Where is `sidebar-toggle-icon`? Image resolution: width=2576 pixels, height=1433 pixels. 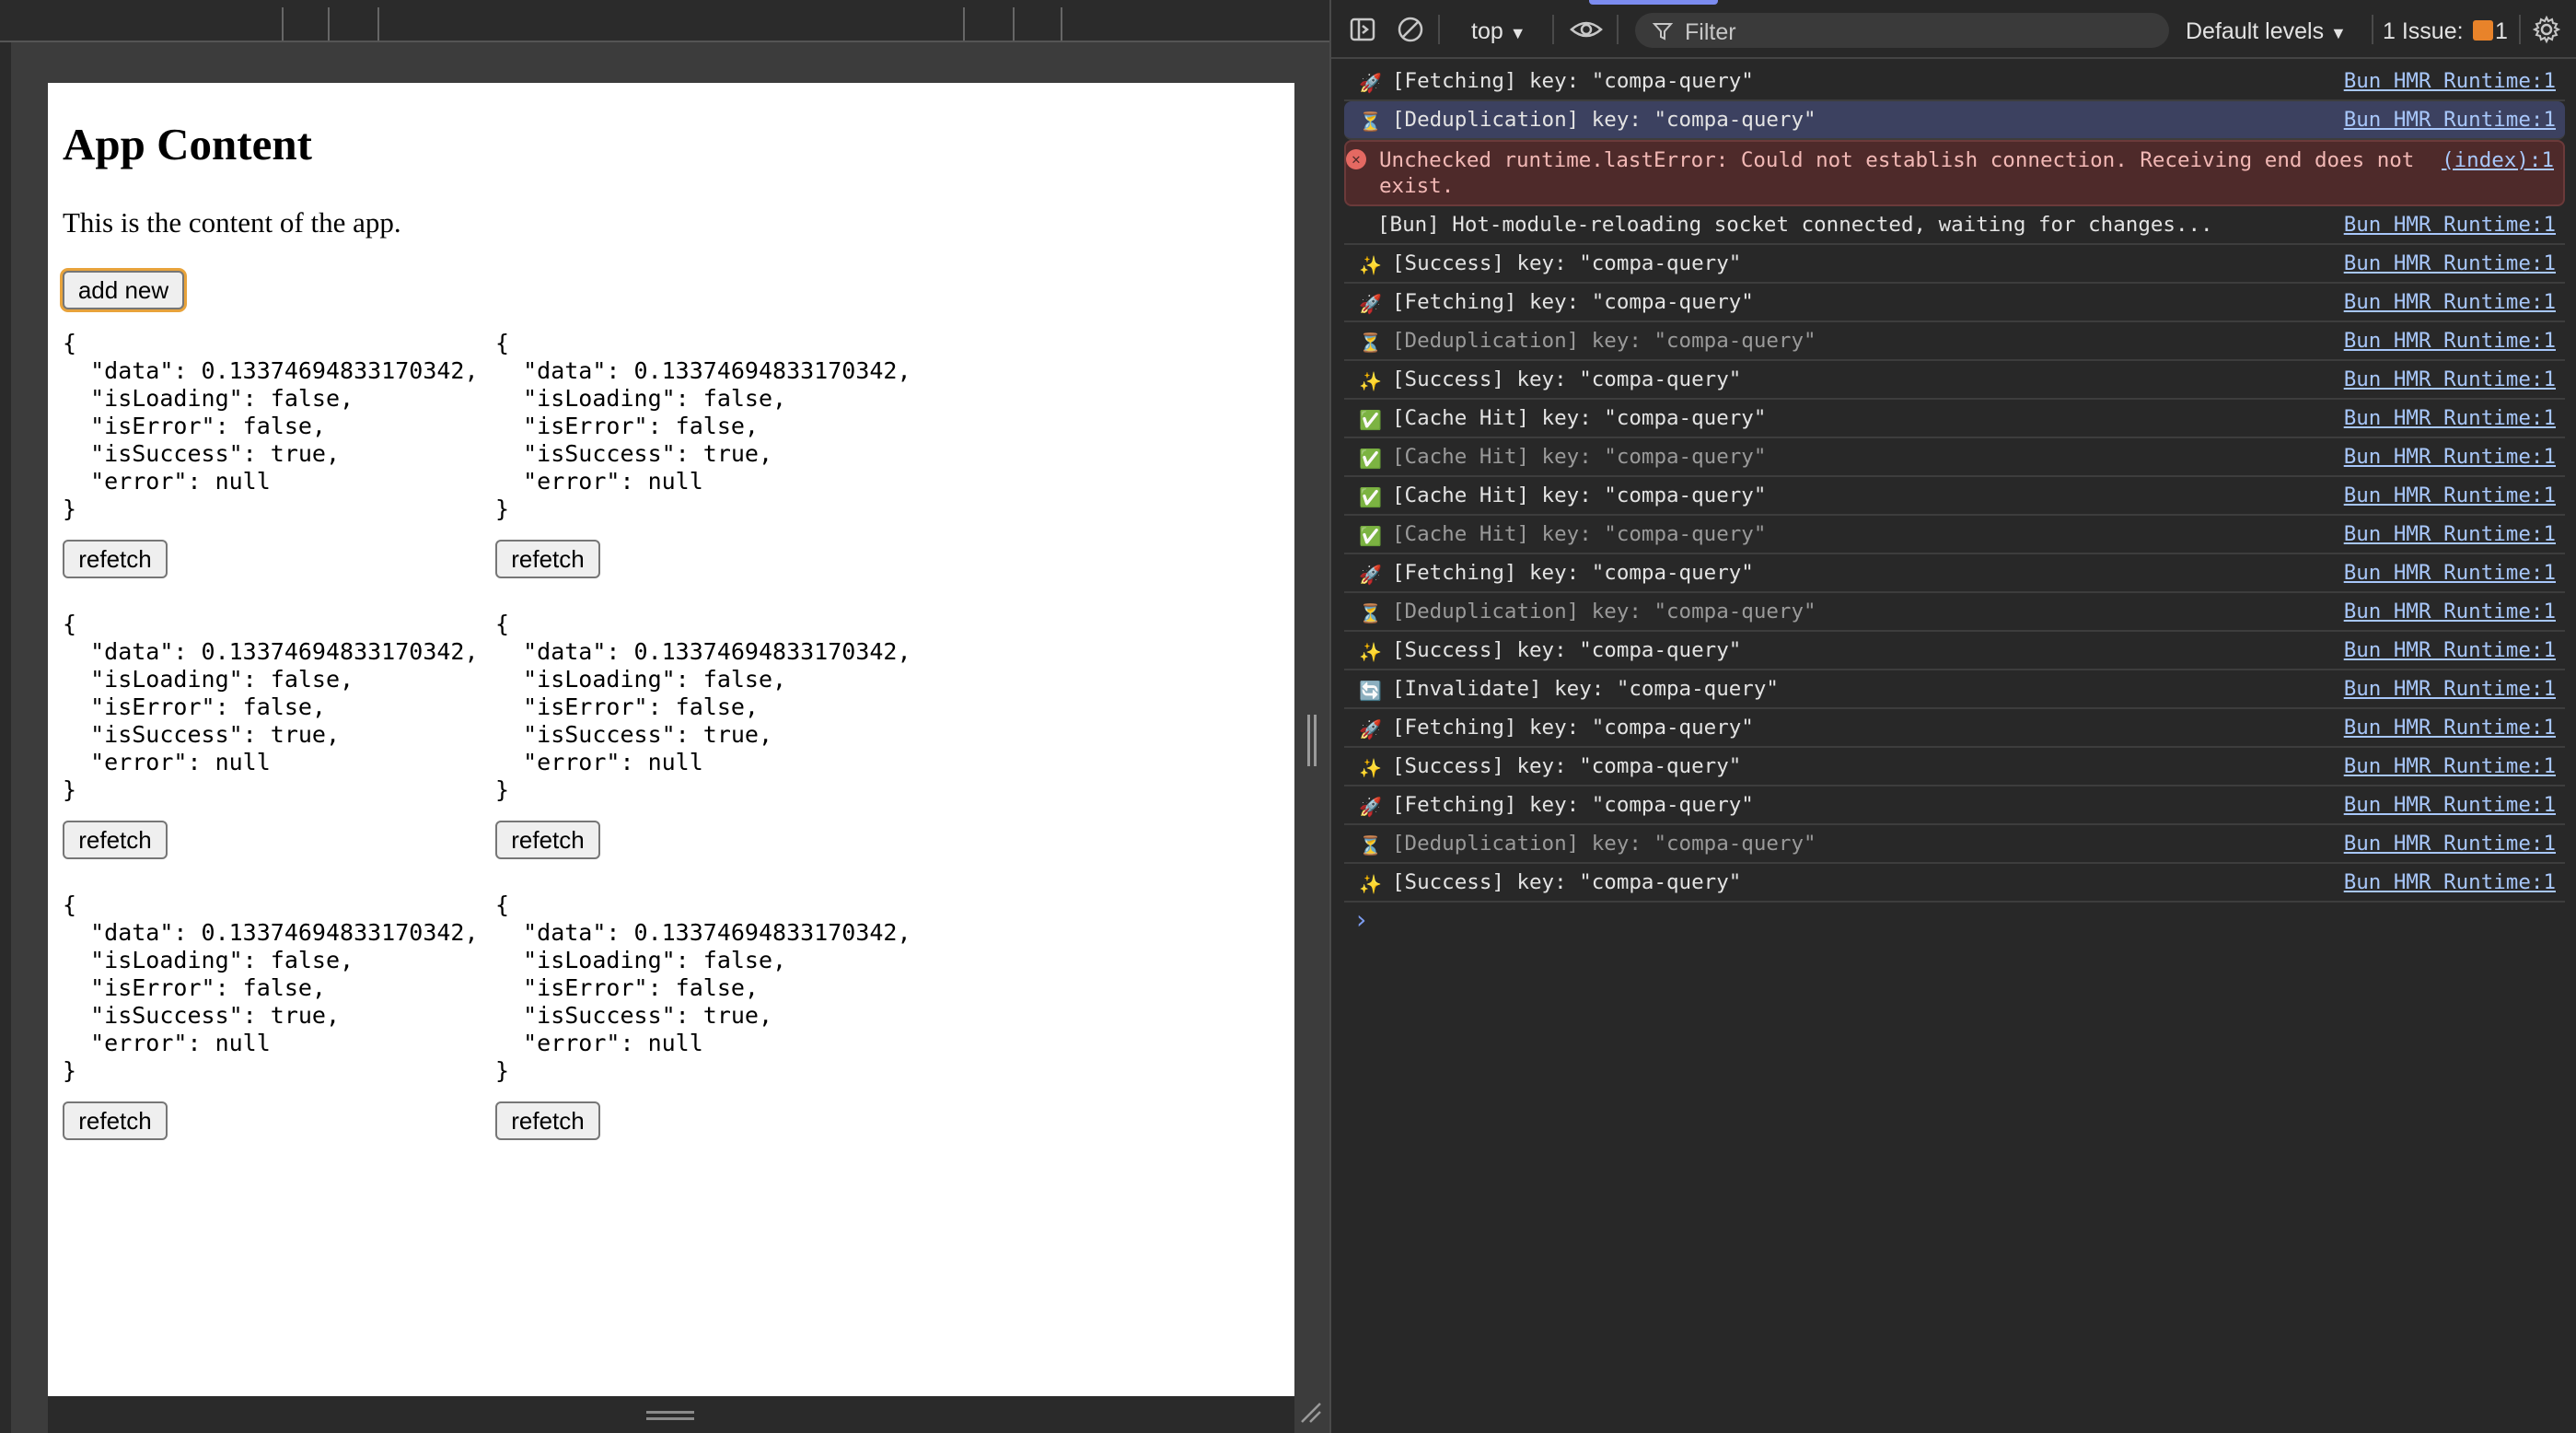 sidebar-toggle-icon is located at coordinates (1362, 29).